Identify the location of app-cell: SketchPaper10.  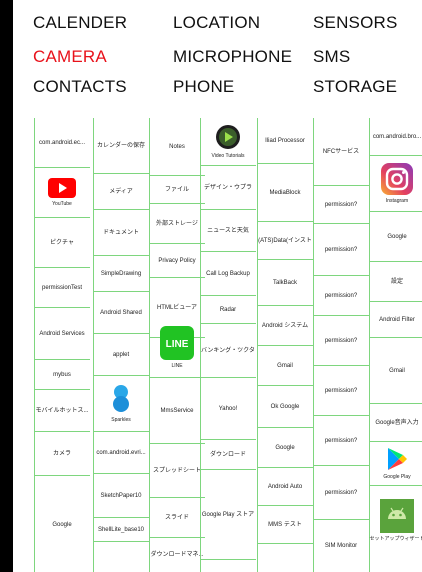
(121, 496).